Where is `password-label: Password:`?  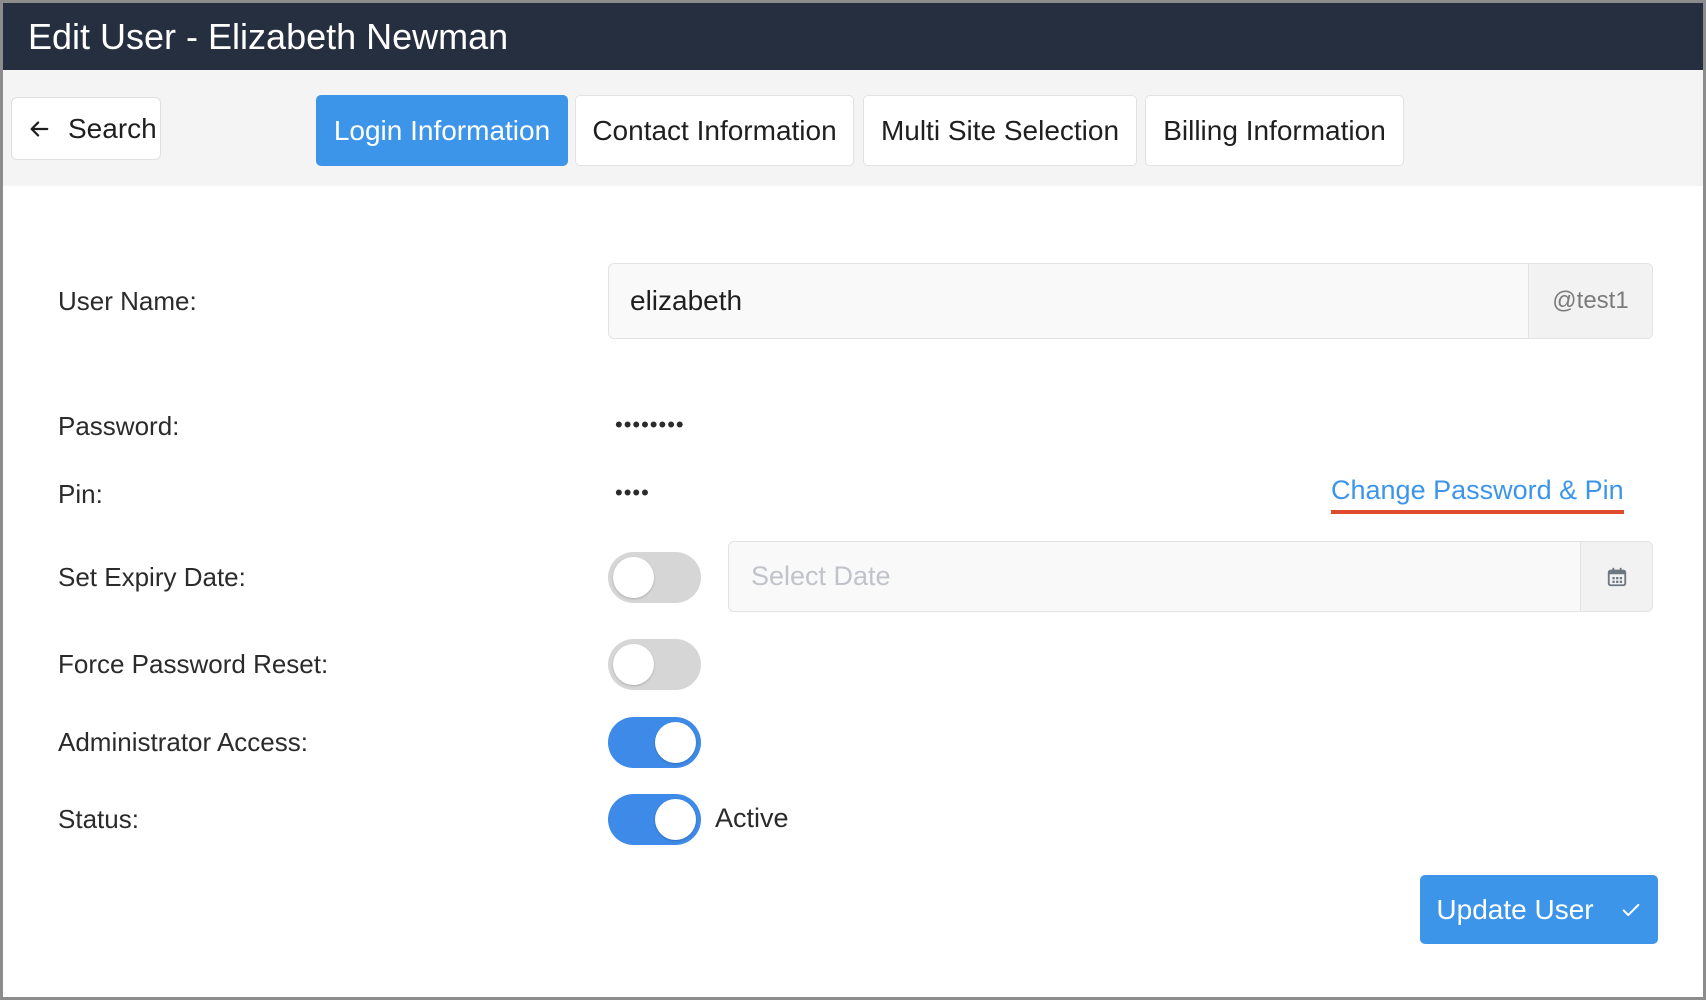
password-label: Password: is located at coordinates (119, 426).